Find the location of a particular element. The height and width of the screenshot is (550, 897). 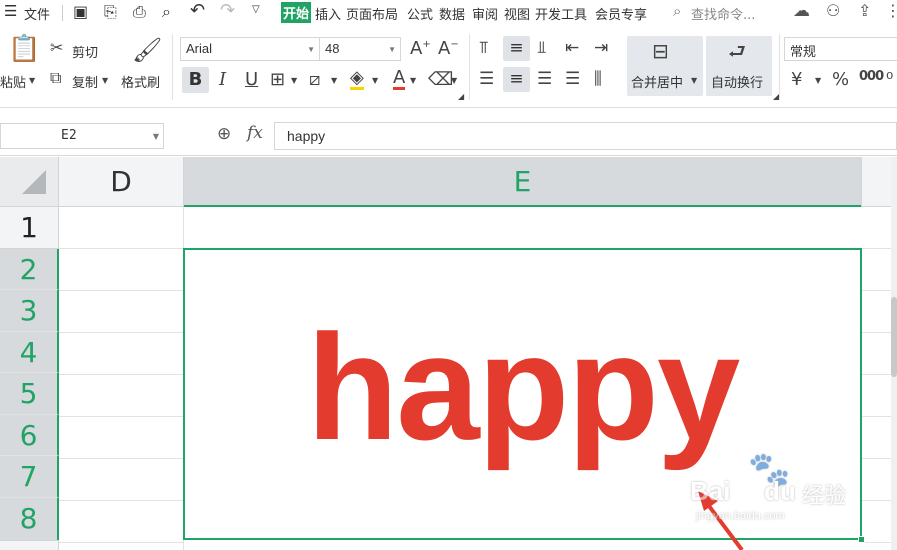

increase-font-size-icon: A+ is located at coordinates (420, 49).